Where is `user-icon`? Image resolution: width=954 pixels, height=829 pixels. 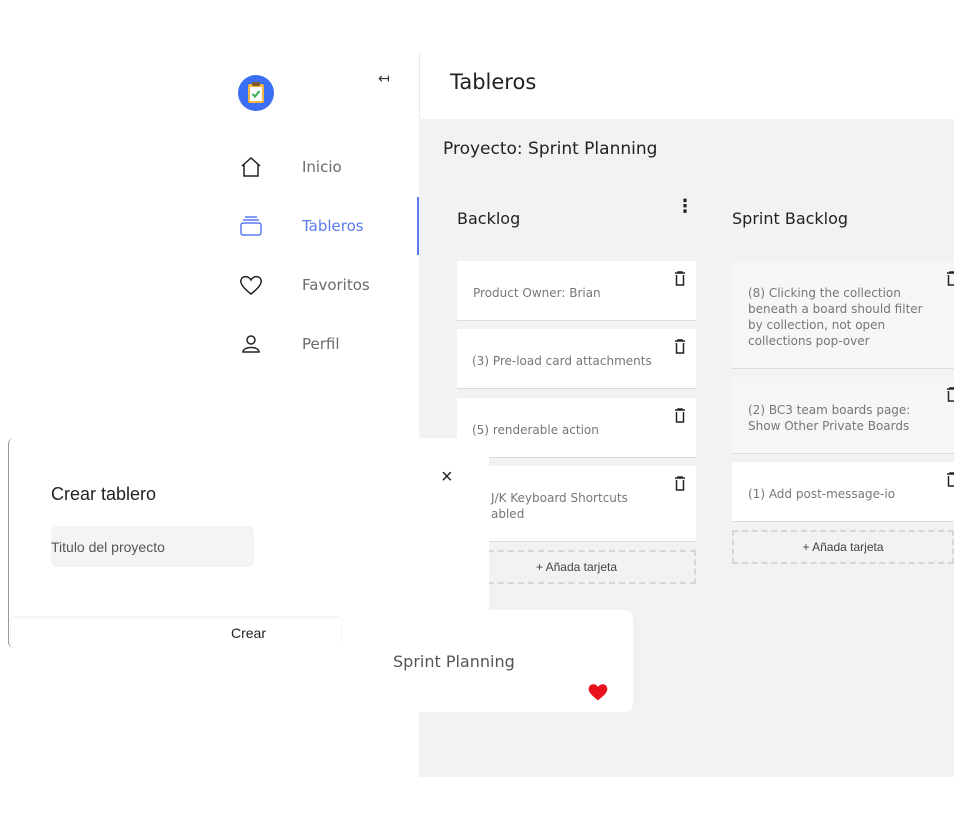 user-icon is located at coordinates (251, 344).